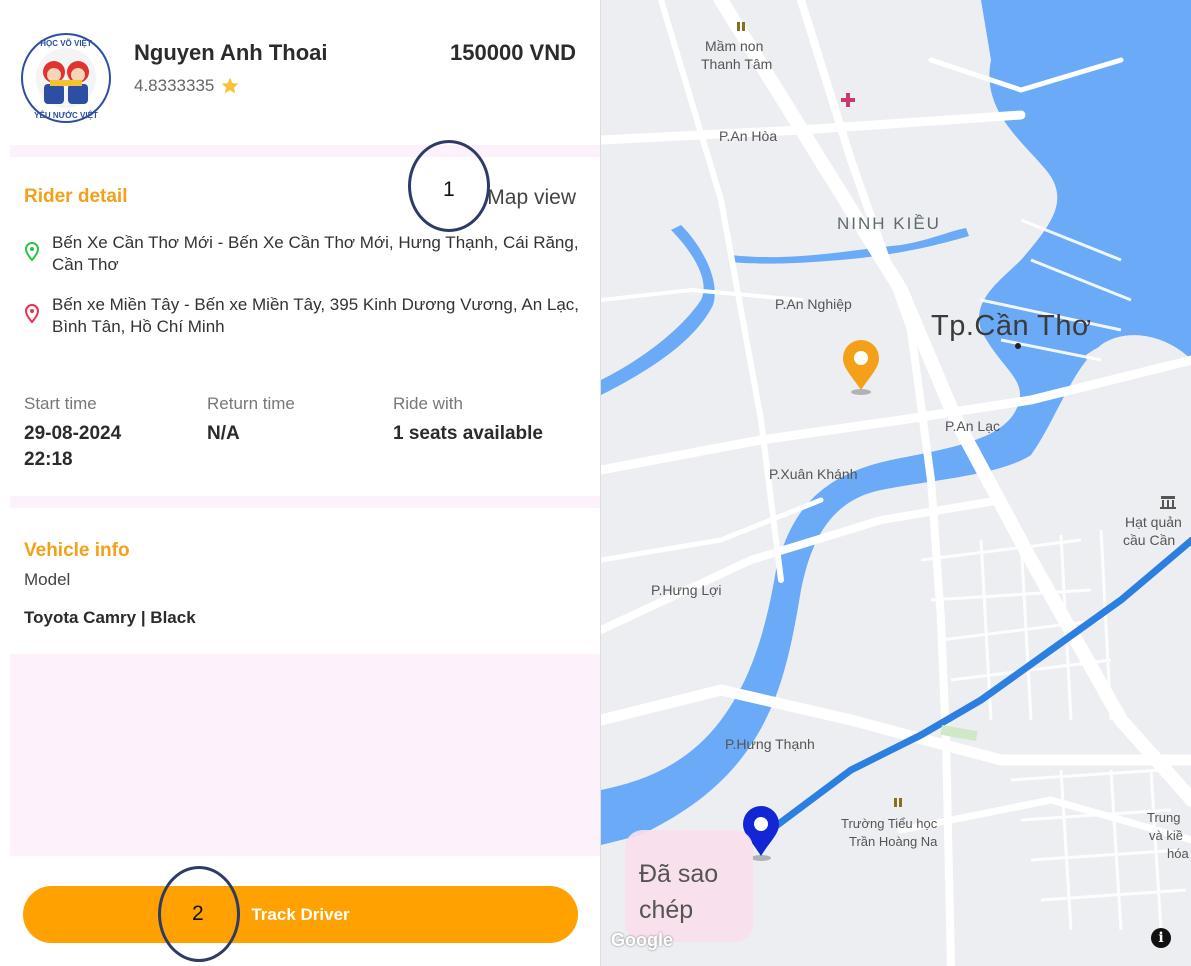  Describe the element at coordinates (893, 841) in the screenshot. I see `map-label-school-name: Trần Hoàng Na` at that location.